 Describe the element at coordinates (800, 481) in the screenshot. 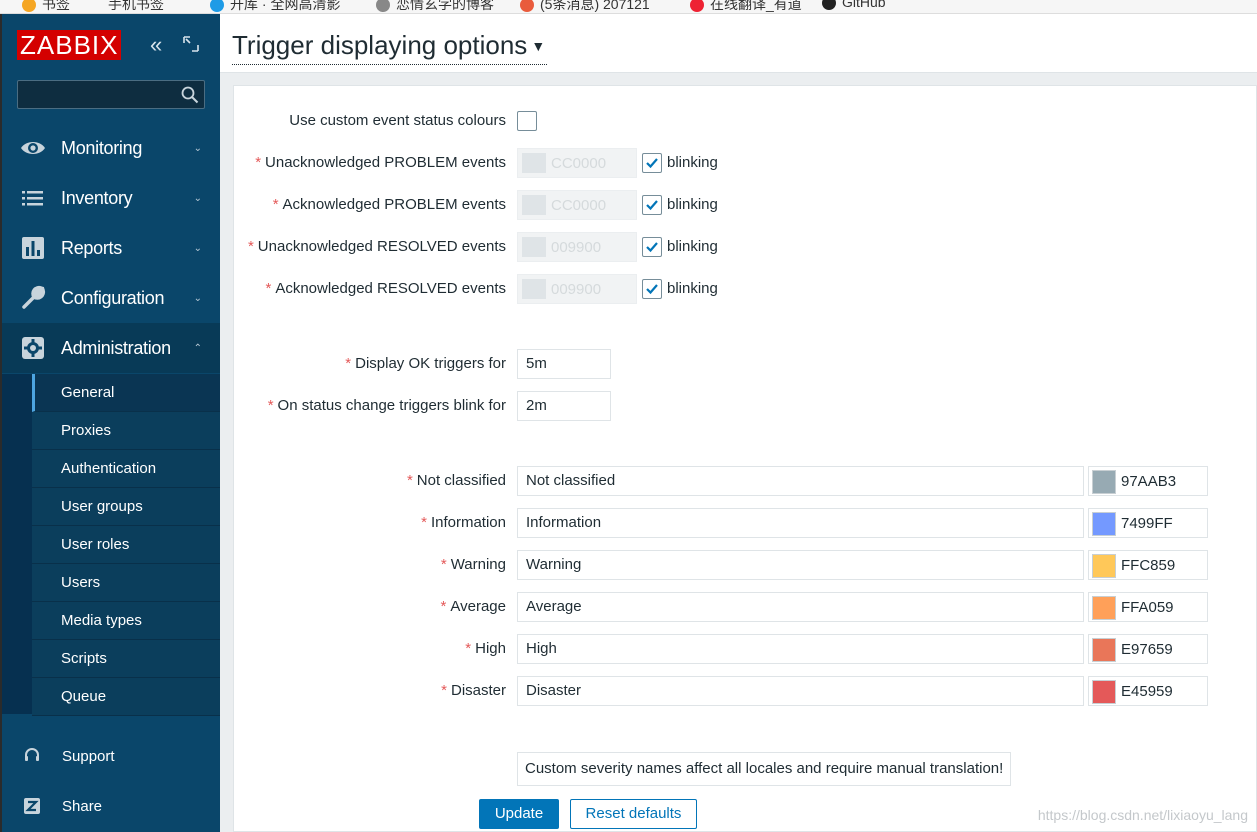

I see `severity-name-input: Not classified` at that location.